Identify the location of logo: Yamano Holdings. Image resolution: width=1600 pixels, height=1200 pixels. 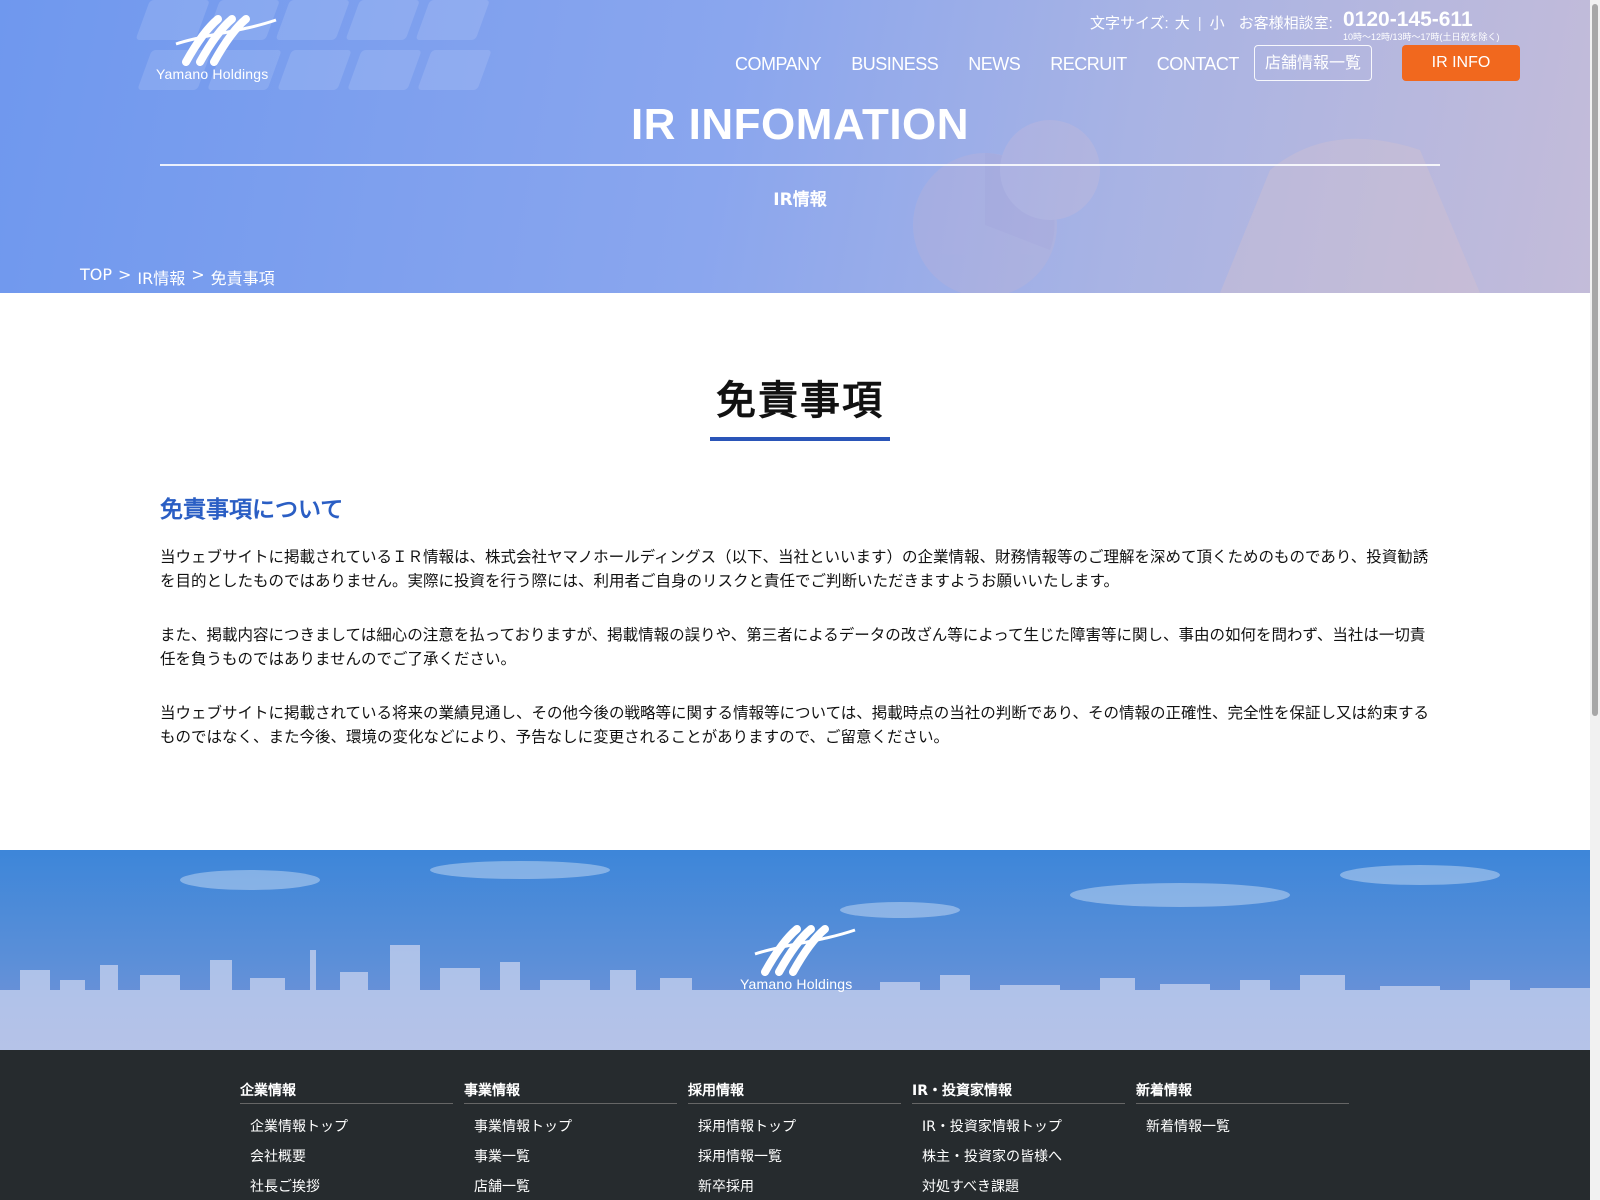
(221, 49).